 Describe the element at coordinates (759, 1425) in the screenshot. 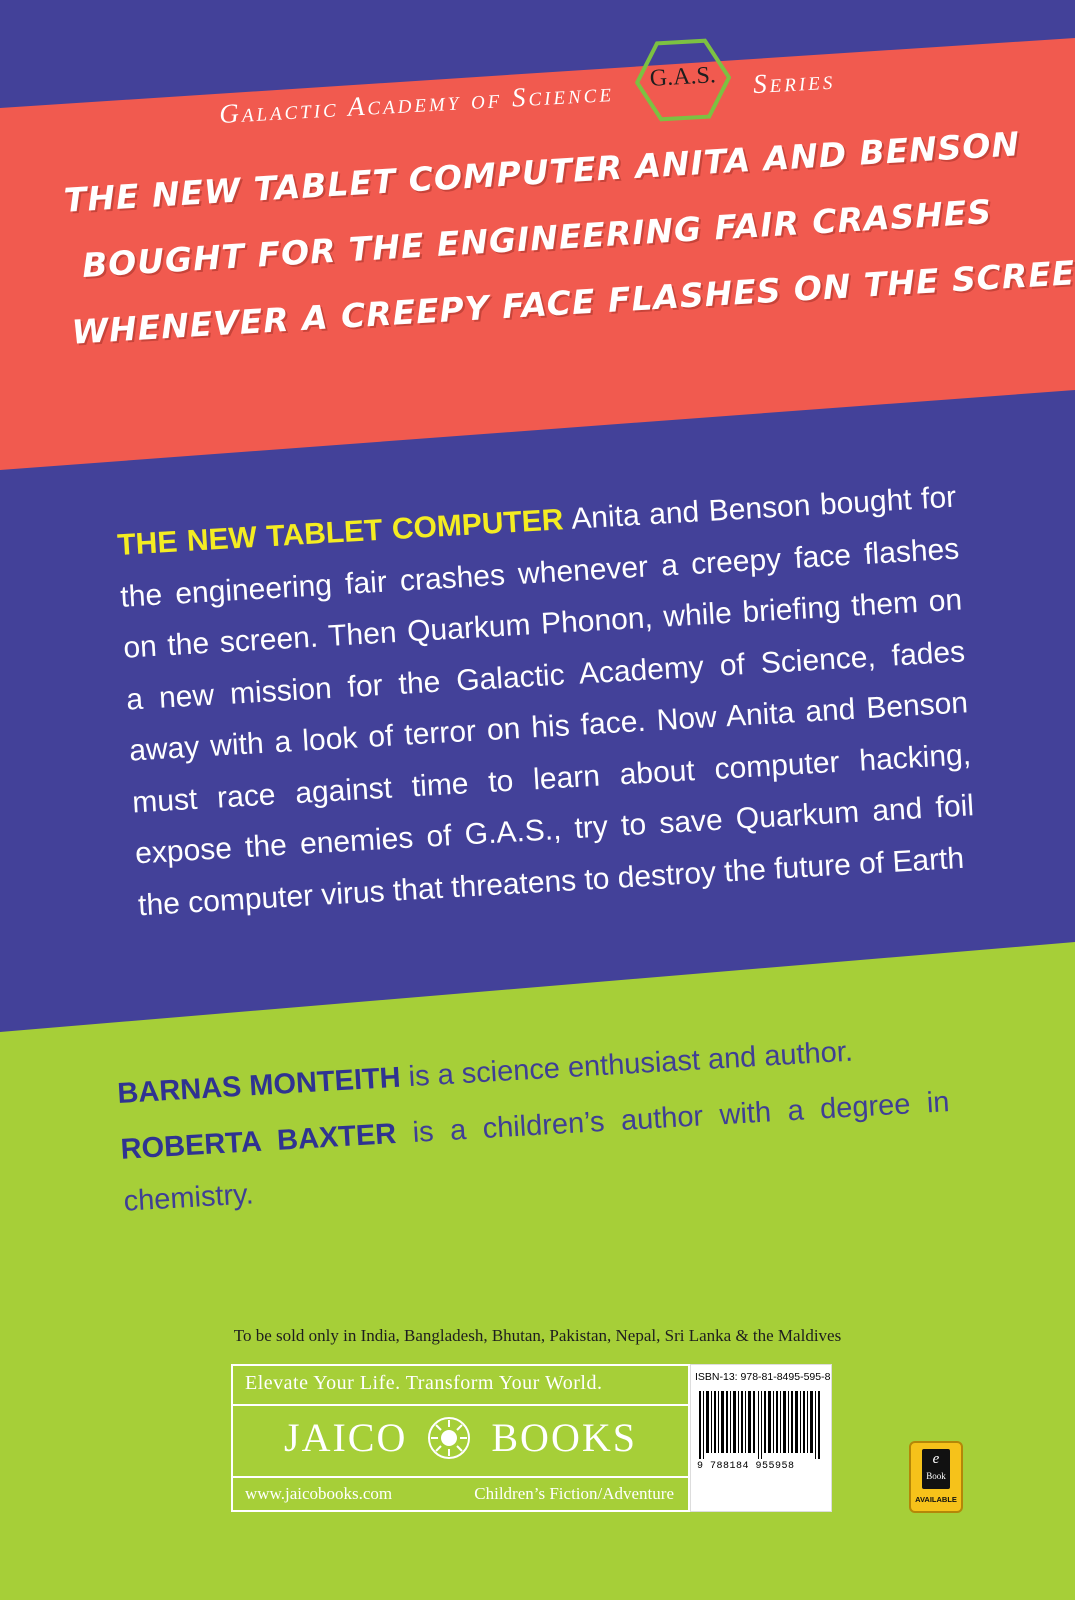

I see `barcode-icon` at that location.